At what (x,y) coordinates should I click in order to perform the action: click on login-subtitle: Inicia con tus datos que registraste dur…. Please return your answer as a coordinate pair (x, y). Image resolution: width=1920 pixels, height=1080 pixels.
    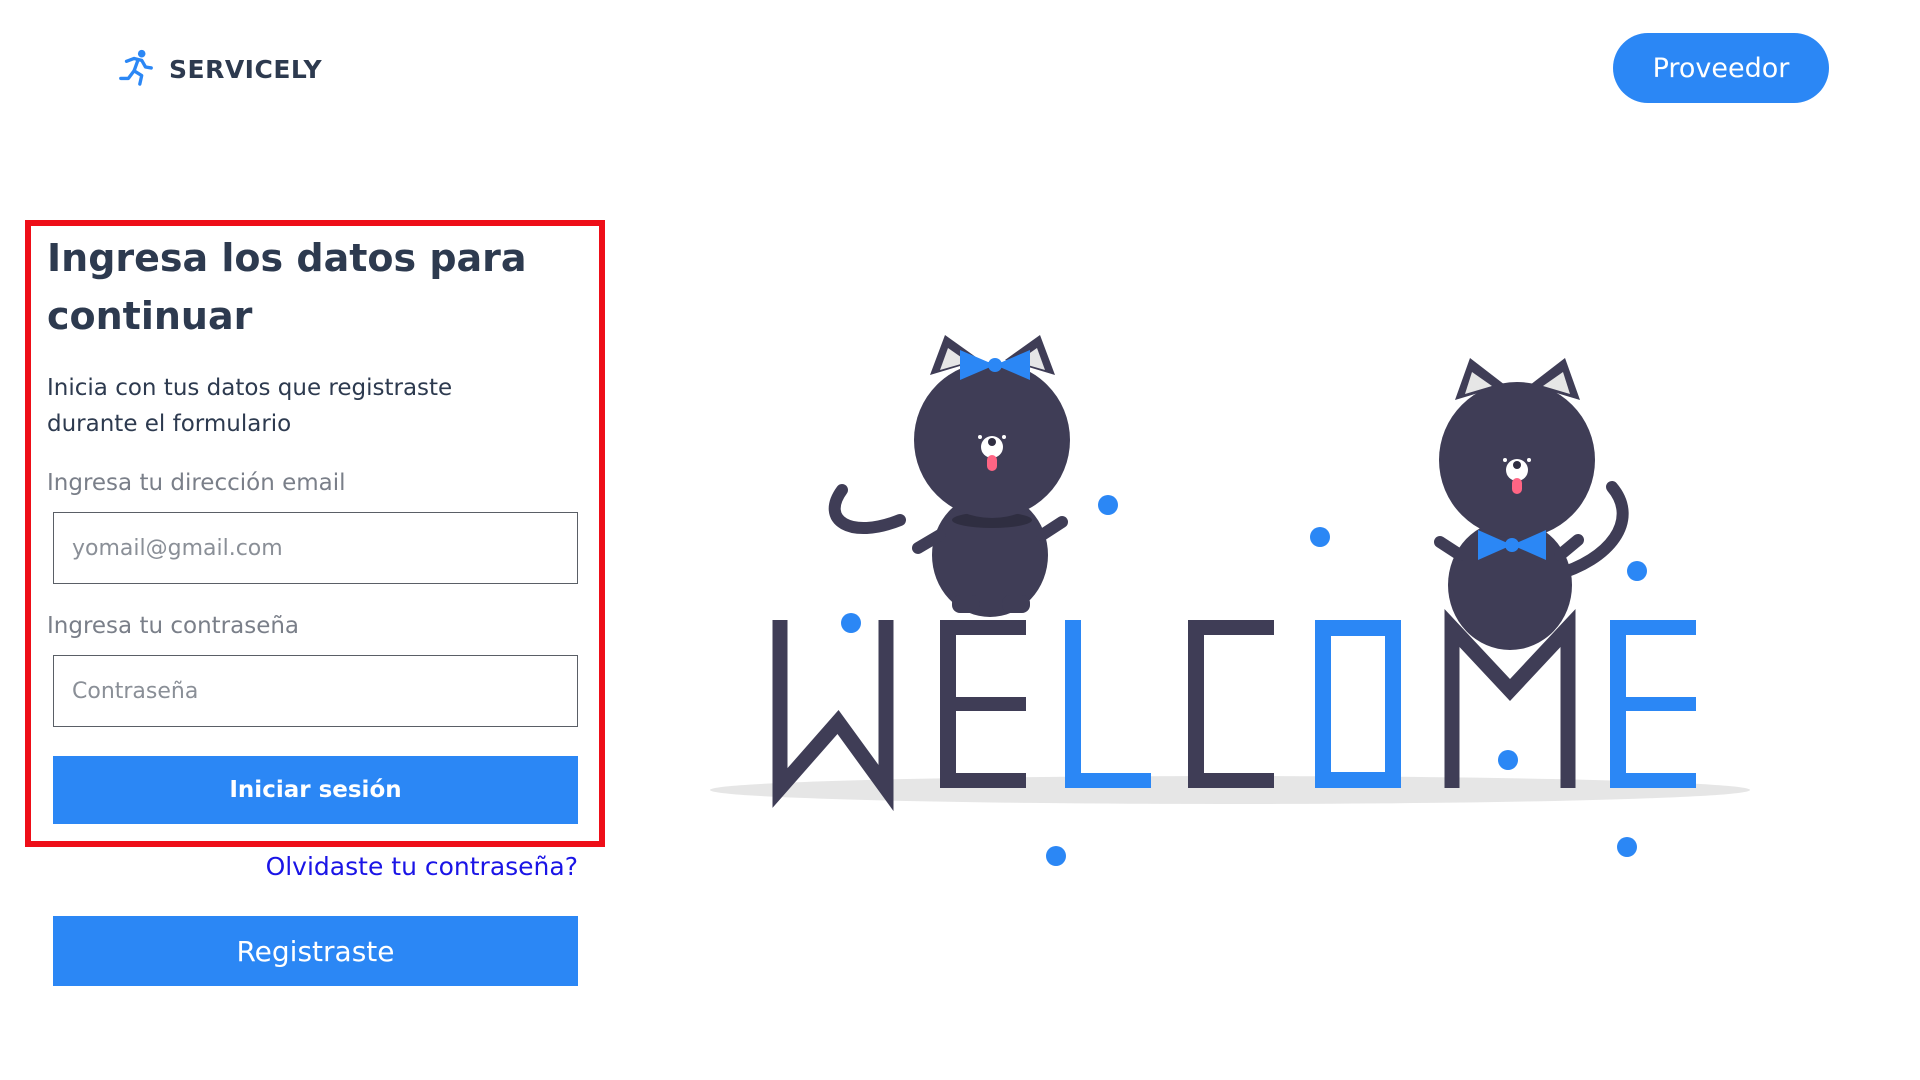
    Looking at the image, I should click on (250, 406).